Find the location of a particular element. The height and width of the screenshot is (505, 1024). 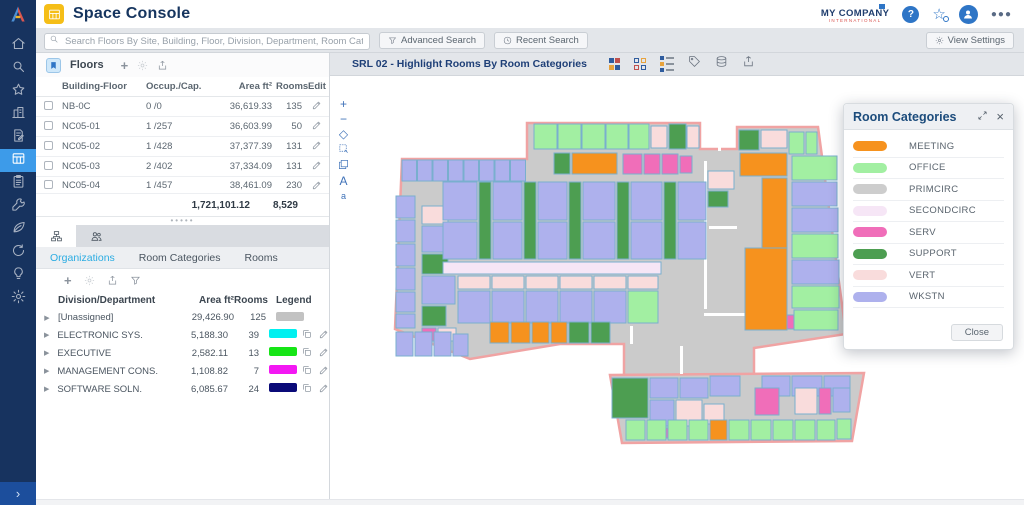

border-theme-icon is located at coordinates (640, 64).